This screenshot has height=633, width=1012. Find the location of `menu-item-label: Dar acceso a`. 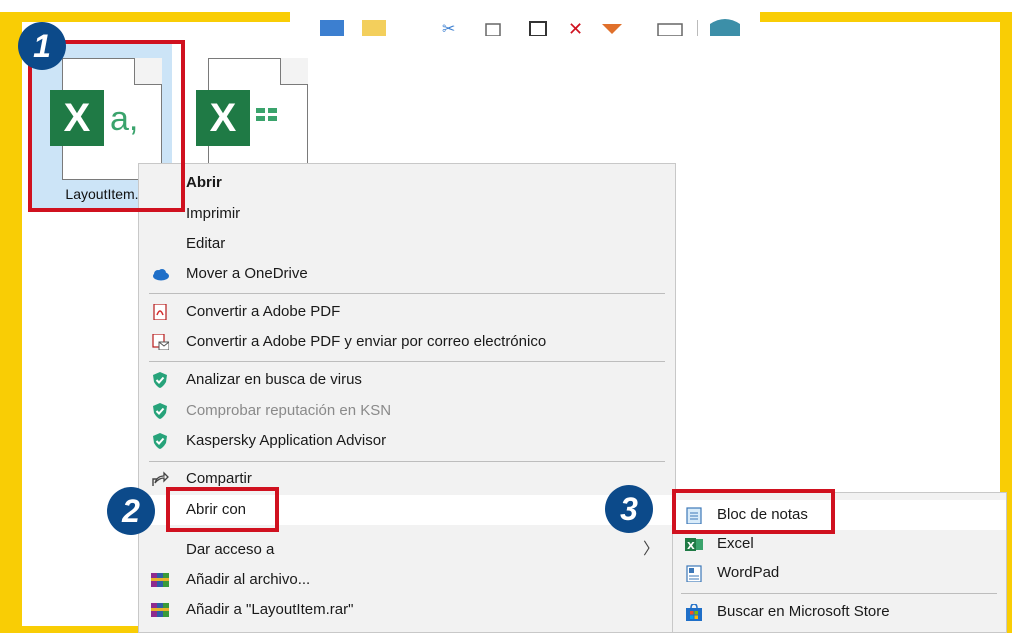

menu-item-label: Dar acceso a is located at coordinates (230, 549).